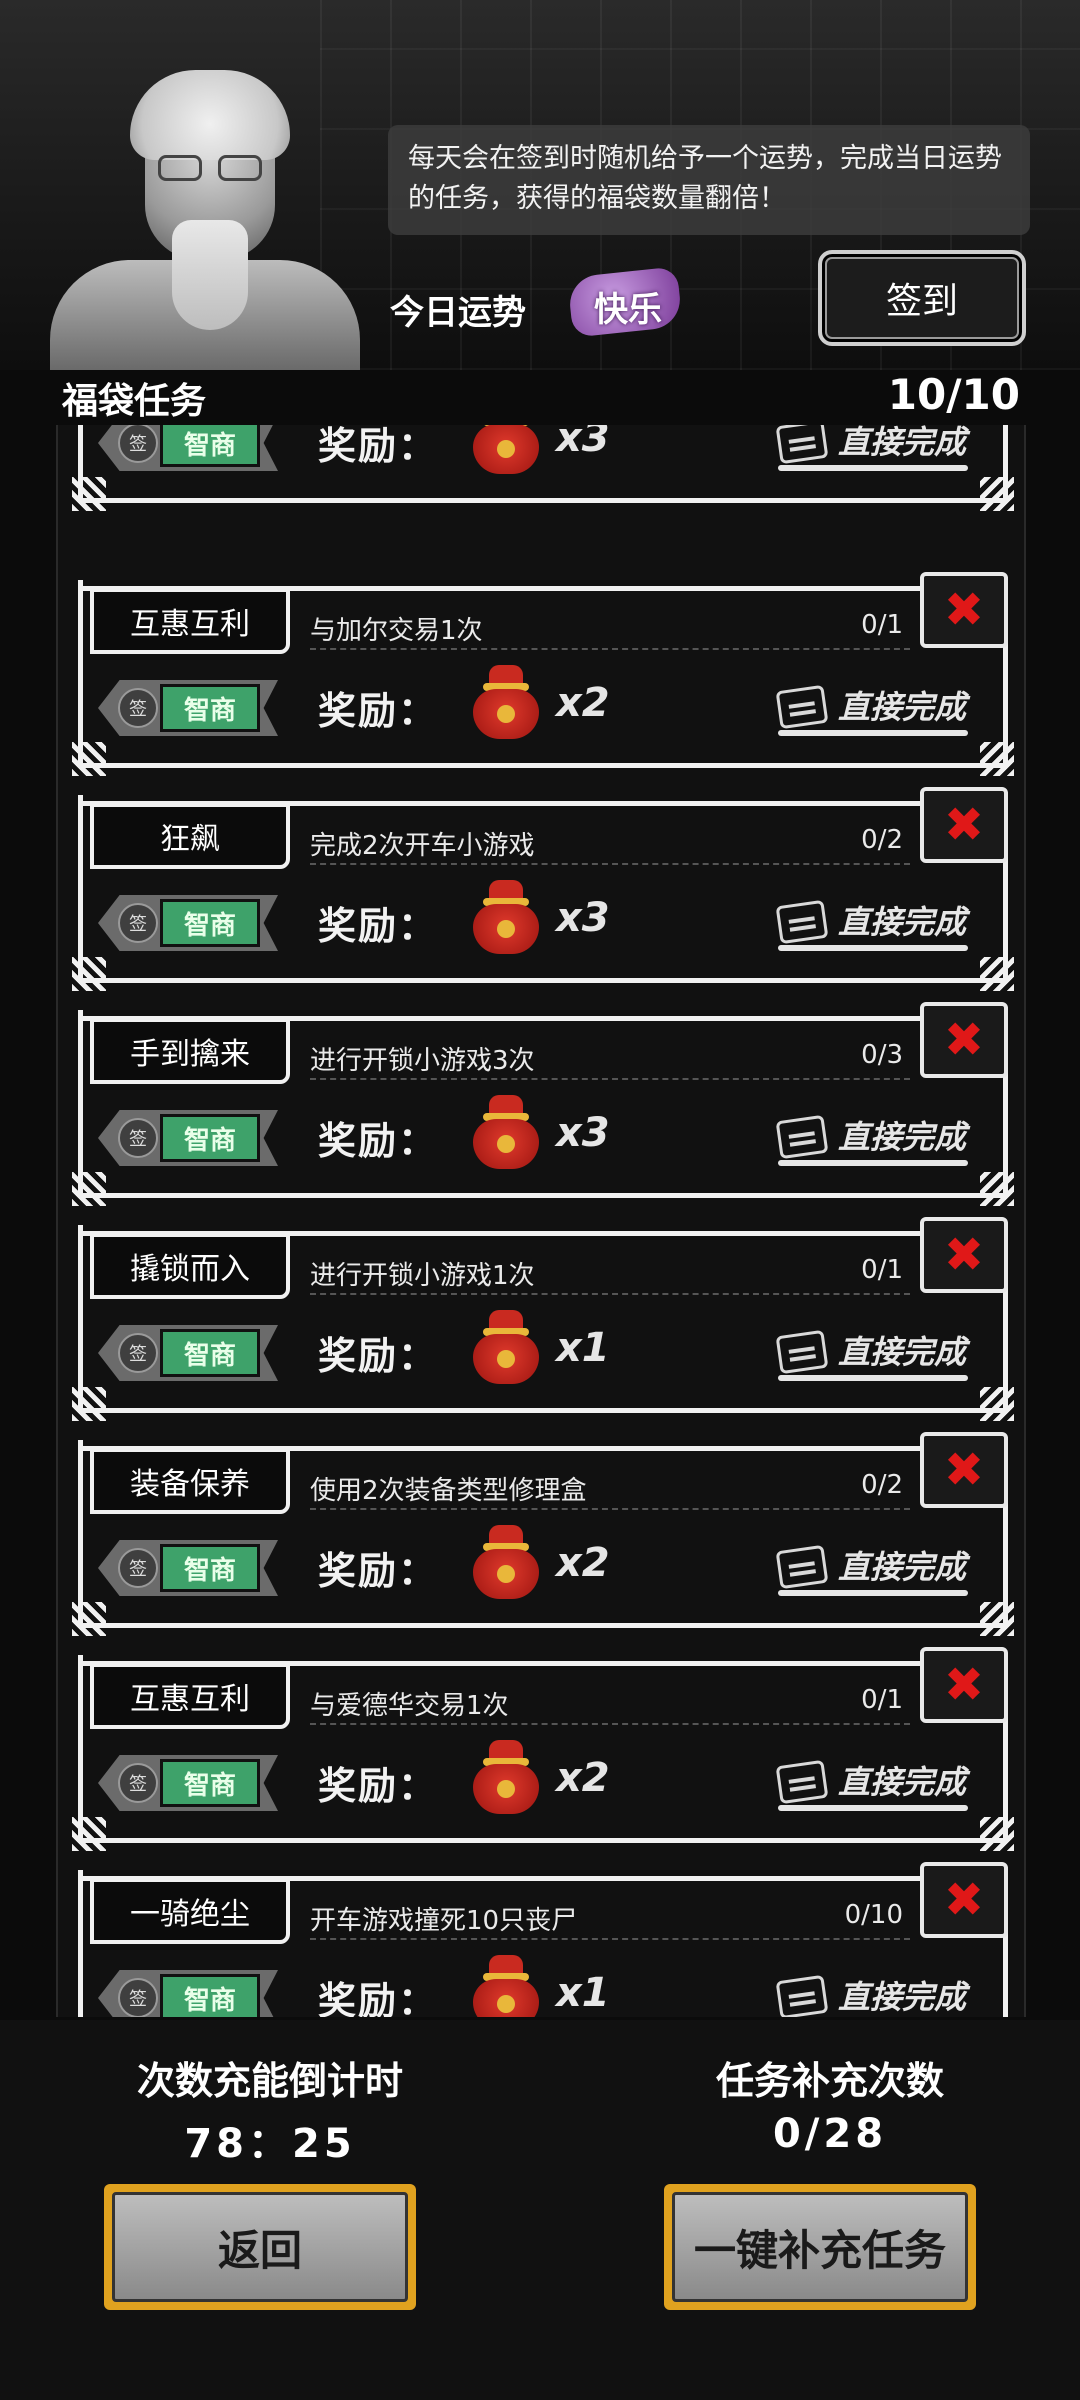  What do you see at coordinates (190, 1481) in the screenshot?
I see `task-name: 装备保养` at bounding box center [190, 1481].